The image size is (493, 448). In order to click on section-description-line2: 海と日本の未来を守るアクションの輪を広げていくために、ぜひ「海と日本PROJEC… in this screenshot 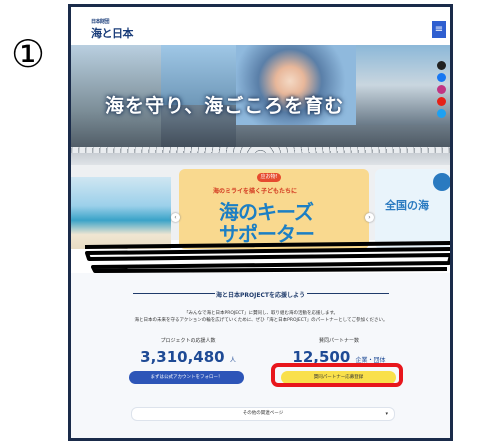, I will do `click(261, 320)`.